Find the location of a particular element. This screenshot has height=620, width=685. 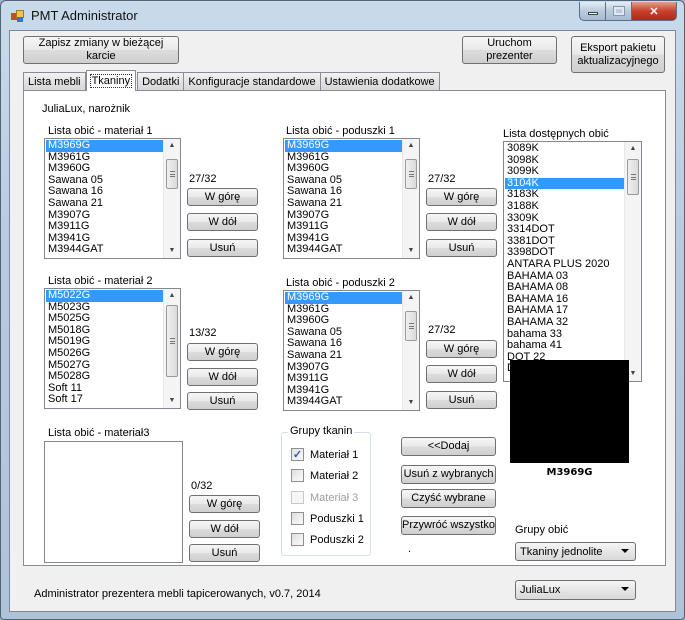

list-item: M5026G is located at coordinates (104, 353).